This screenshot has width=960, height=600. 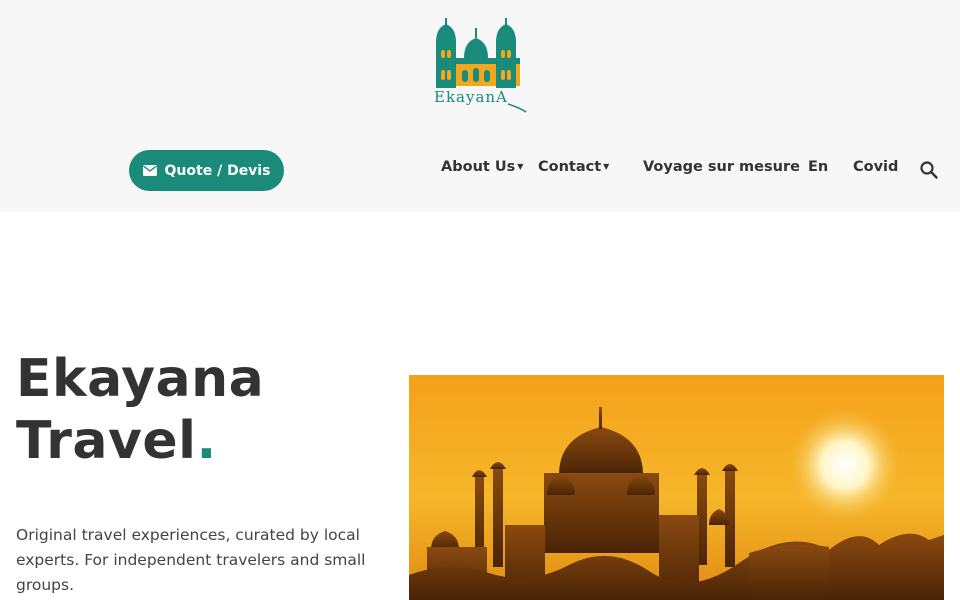 I want to click on nav-covid-label: Covid, so click(x=876, y=167).